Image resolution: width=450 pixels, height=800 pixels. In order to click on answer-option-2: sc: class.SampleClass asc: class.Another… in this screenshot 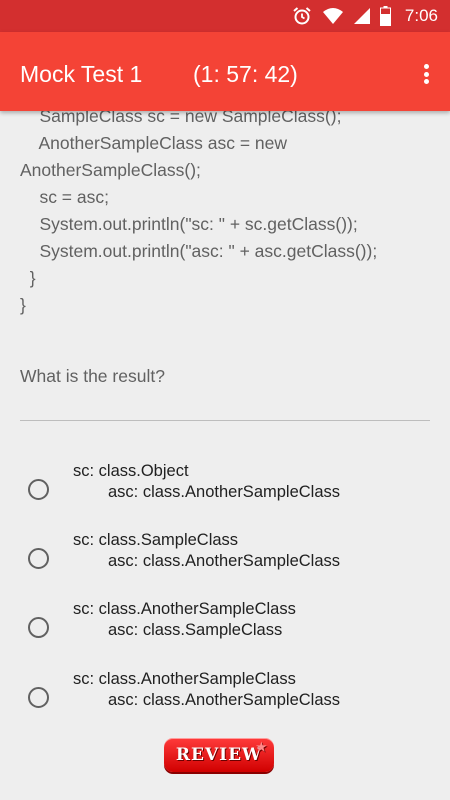, I will do `click(225, 560)`.